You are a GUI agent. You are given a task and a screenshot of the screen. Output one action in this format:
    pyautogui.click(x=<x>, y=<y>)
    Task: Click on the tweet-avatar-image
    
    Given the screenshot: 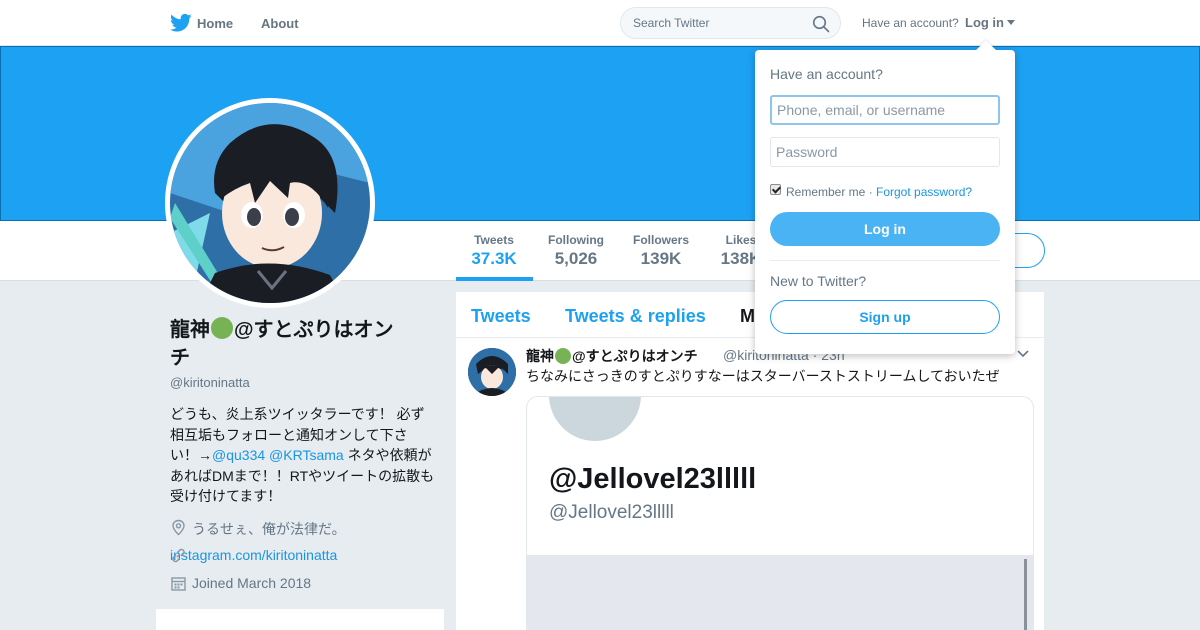 What is the action you would take?
    pyautogui.click(x=492, y=372)
    